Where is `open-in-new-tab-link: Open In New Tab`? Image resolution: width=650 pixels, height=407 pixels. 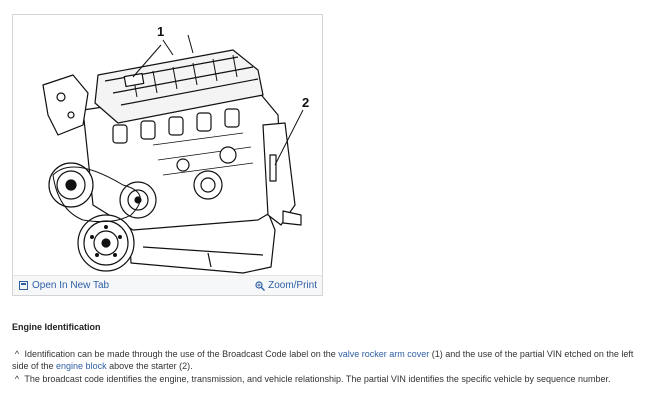 open-in-new-tab-link: Open In New Tab is located at coordinates (64, 285).